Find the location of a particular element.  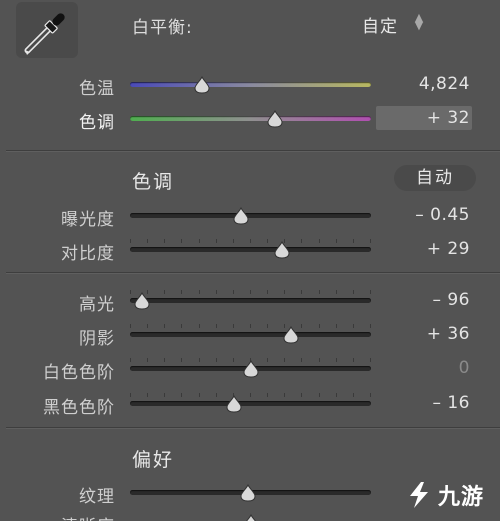

highlights-label: 高光 is located at coordinates (97, 305).